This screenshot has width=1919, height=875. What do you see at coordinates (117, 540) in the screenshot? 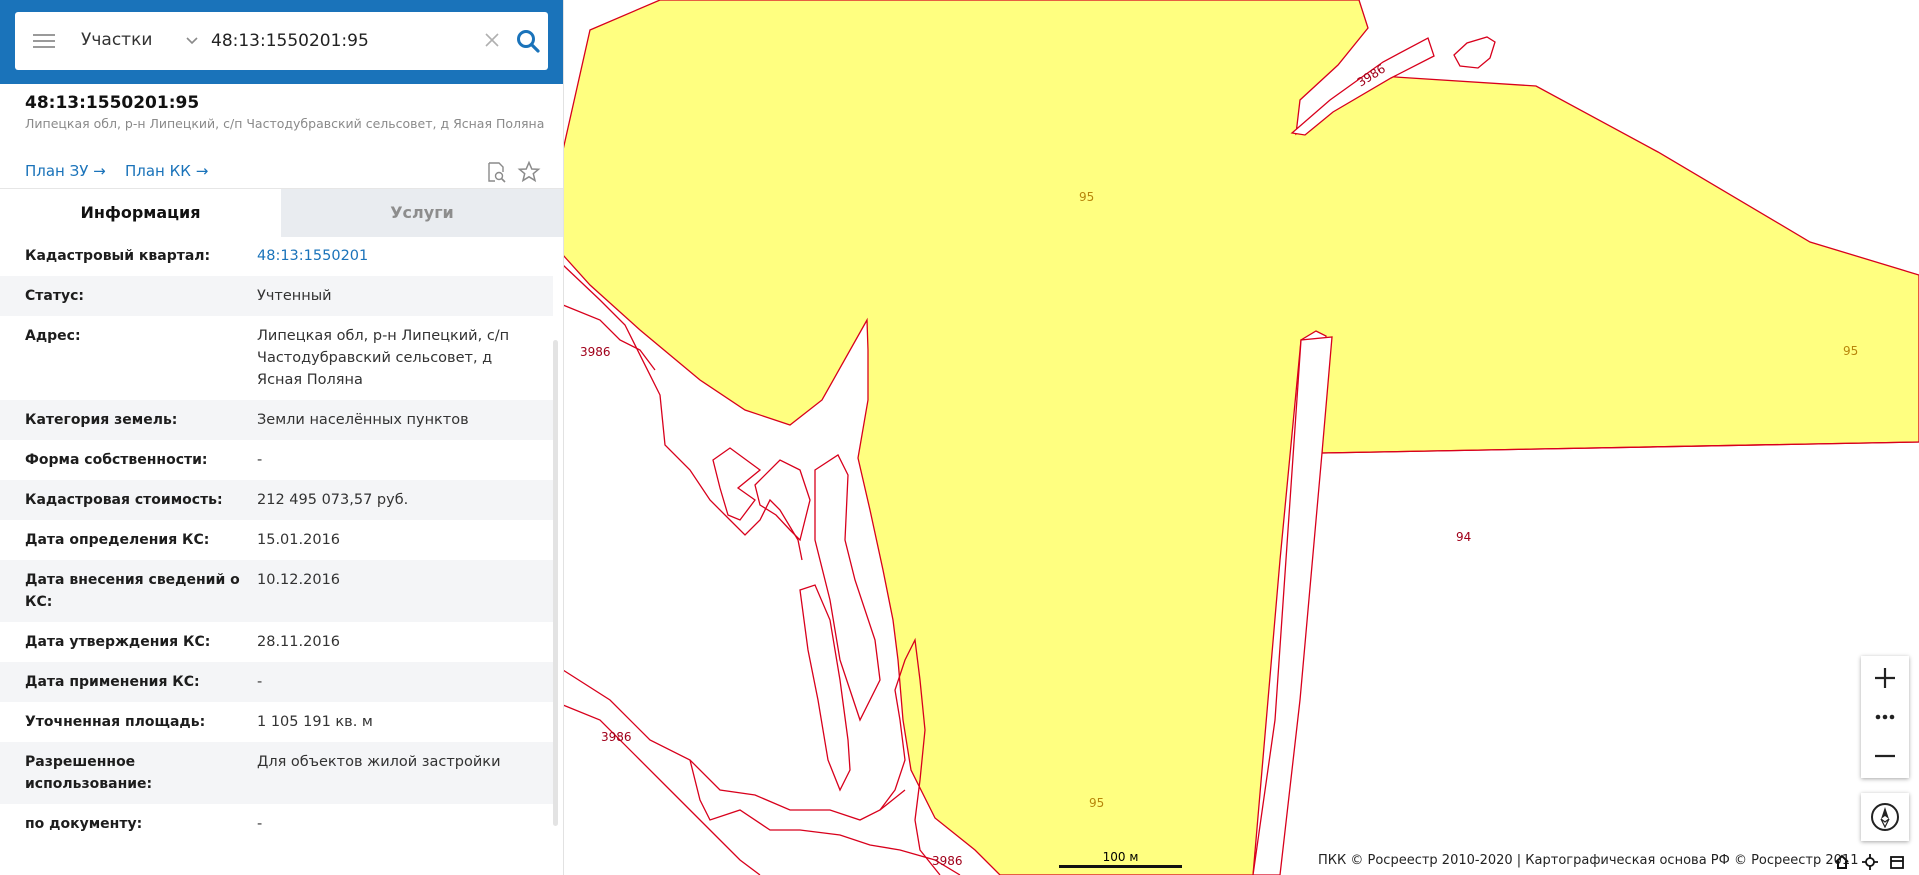
I see `info-label: Дата определения КС:` at bounding box center [117, 540].